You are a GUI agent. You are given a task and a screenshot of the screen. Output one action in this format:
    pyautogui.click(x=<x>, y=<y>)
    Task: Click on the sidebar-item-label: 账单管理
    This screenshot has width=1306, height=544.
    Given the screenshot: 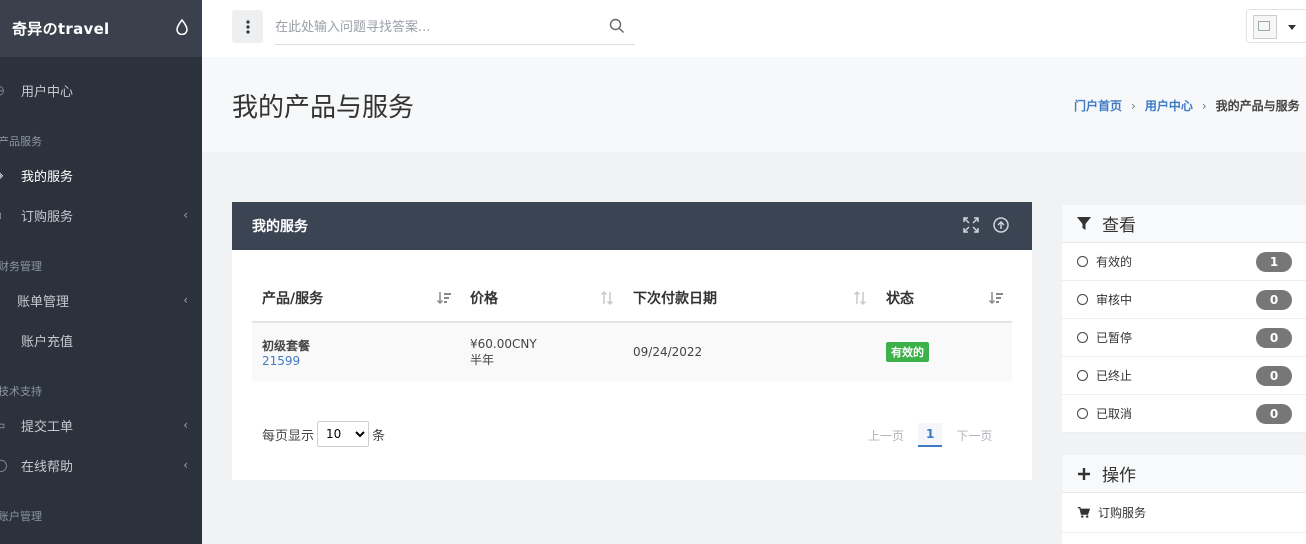 What is the action you would take?
    pyautogui.click(x=43, y=302)
    